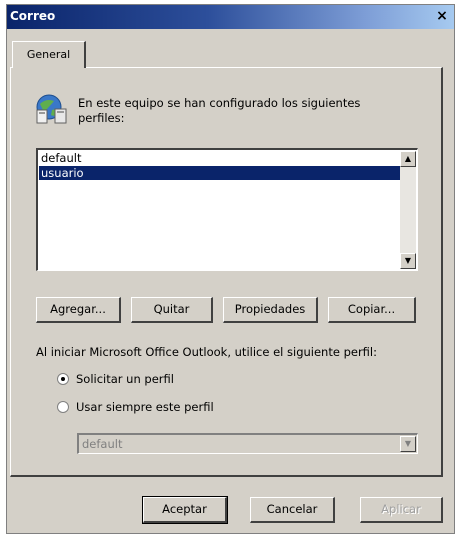 The image size is (455, 537). I want to click on properties-button: Propiedades, so click(270, 310).